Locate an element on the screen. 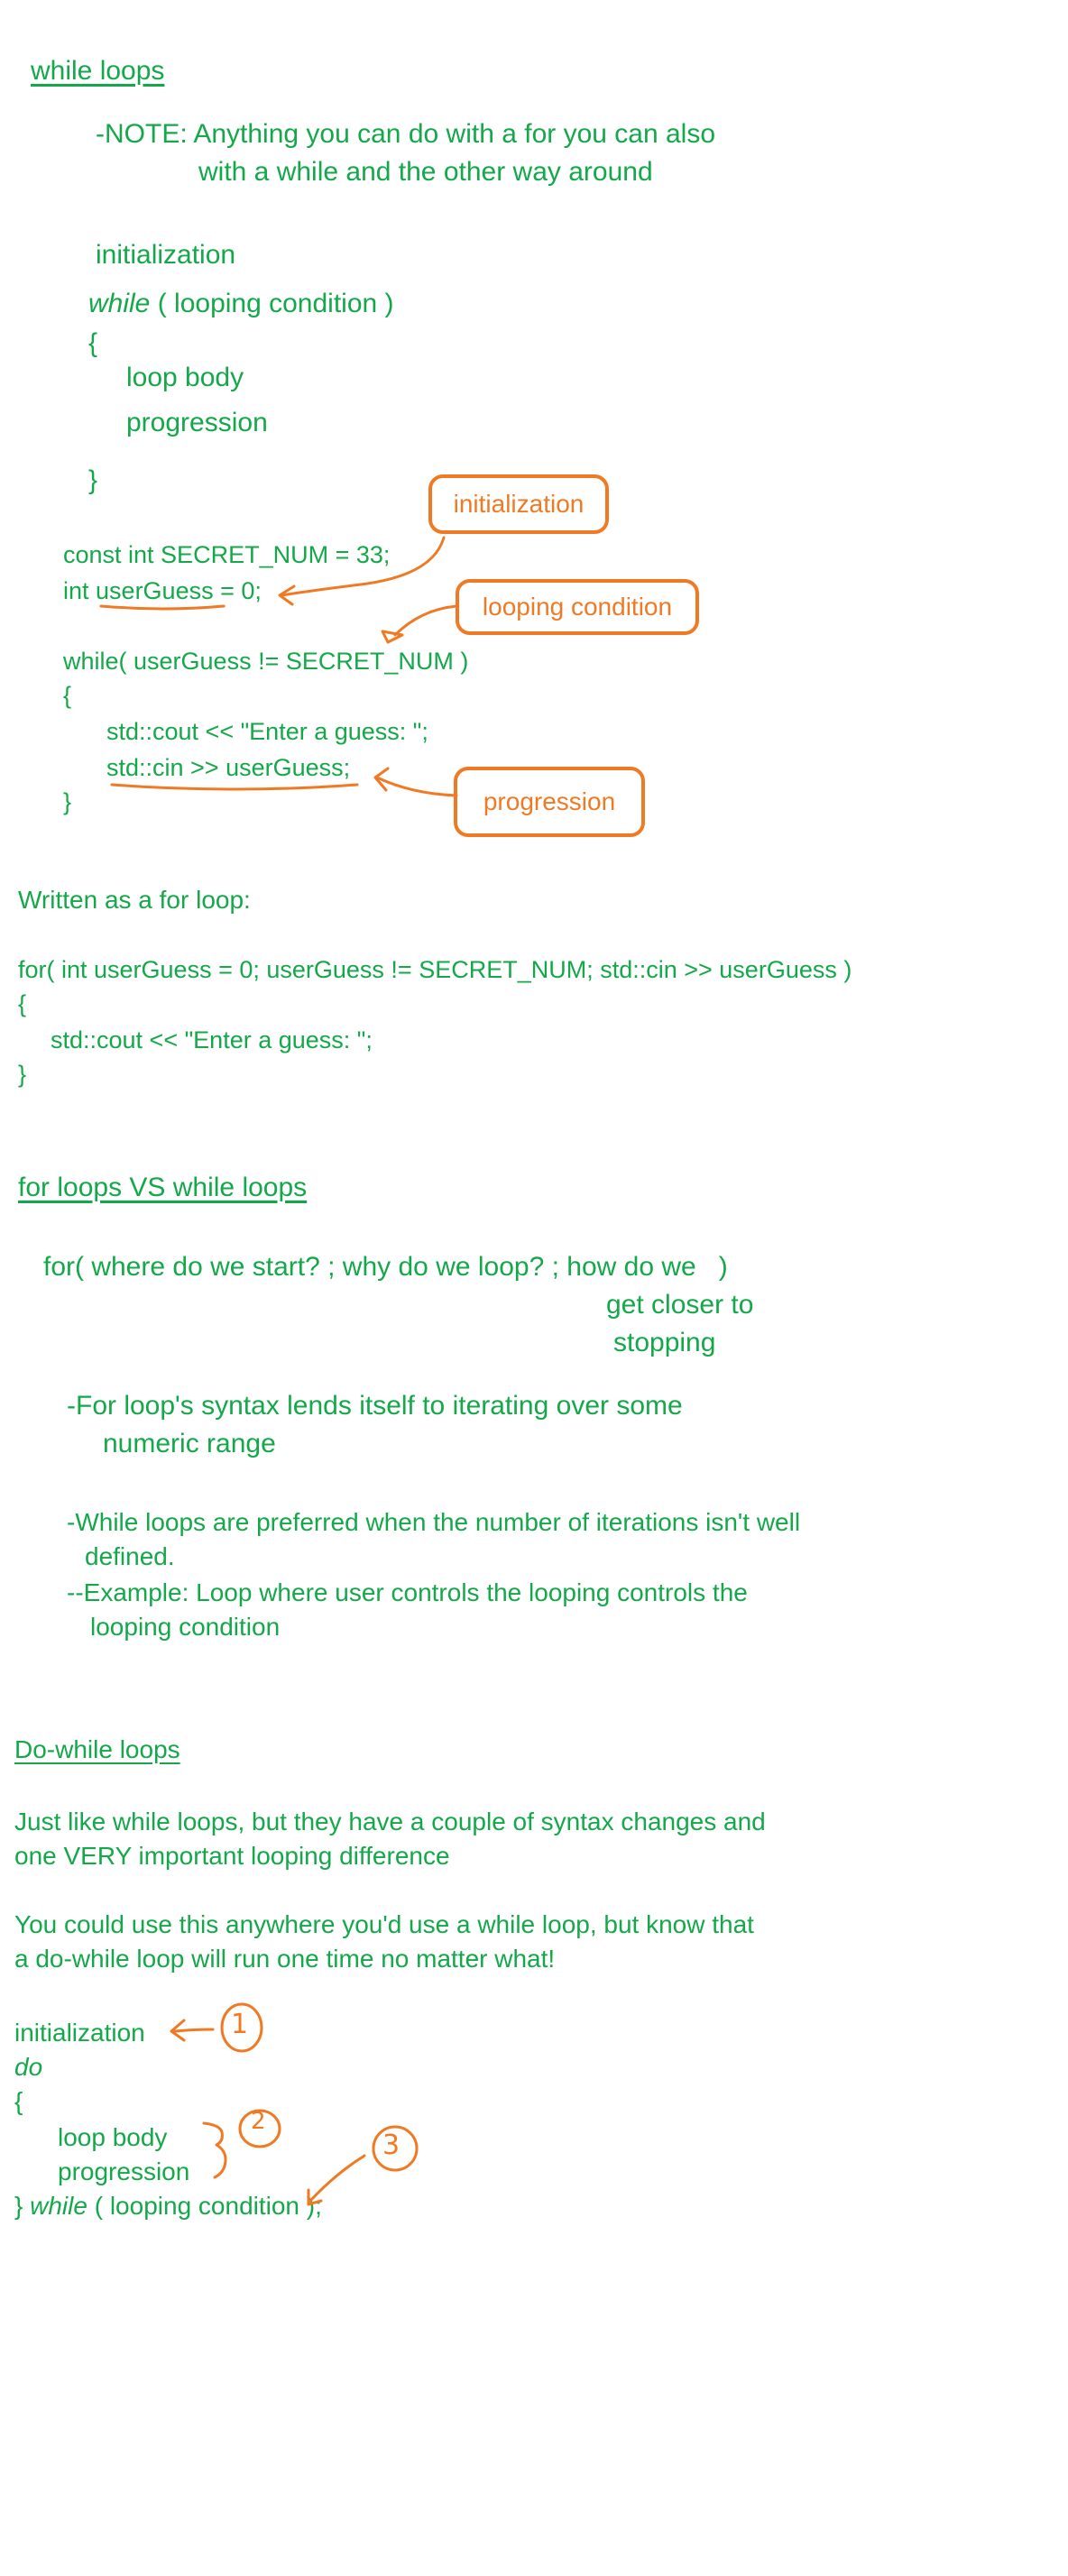  arrow-initialization is located at coordinates (363, 566).